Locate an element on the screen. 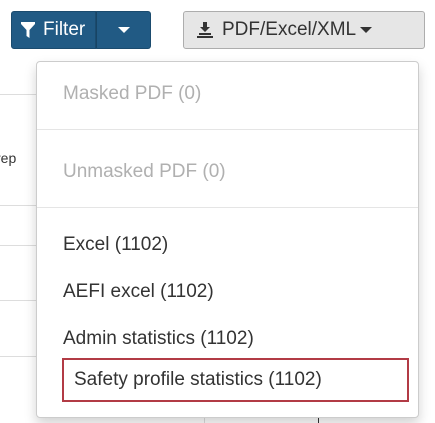  menu-item-safety-profile-statistics: Safety profile statistics (1102) is located at coordinates (235, 380).